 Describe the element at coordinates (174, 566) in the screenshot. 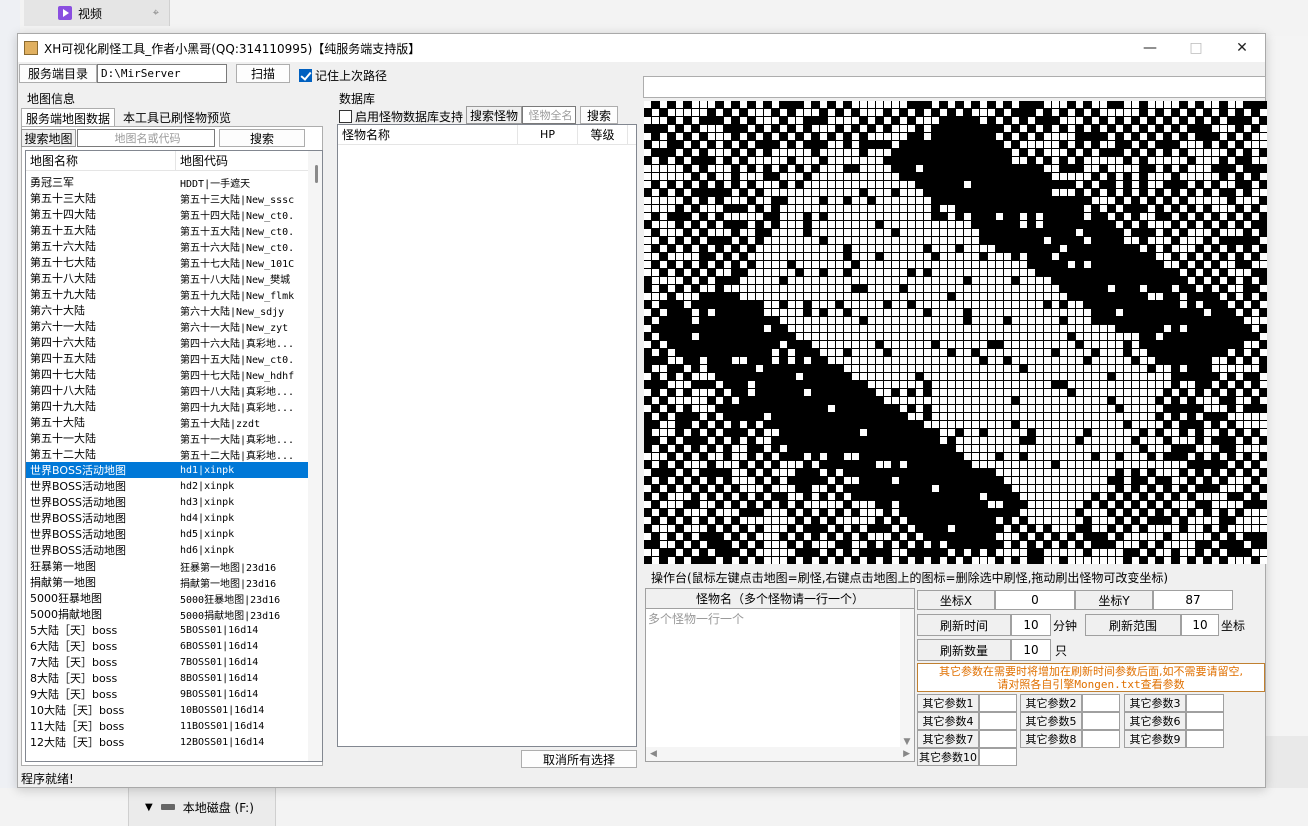

I see `map-list-row: 狂暴第一地图 狂暴第一地图|23d16` at that location.